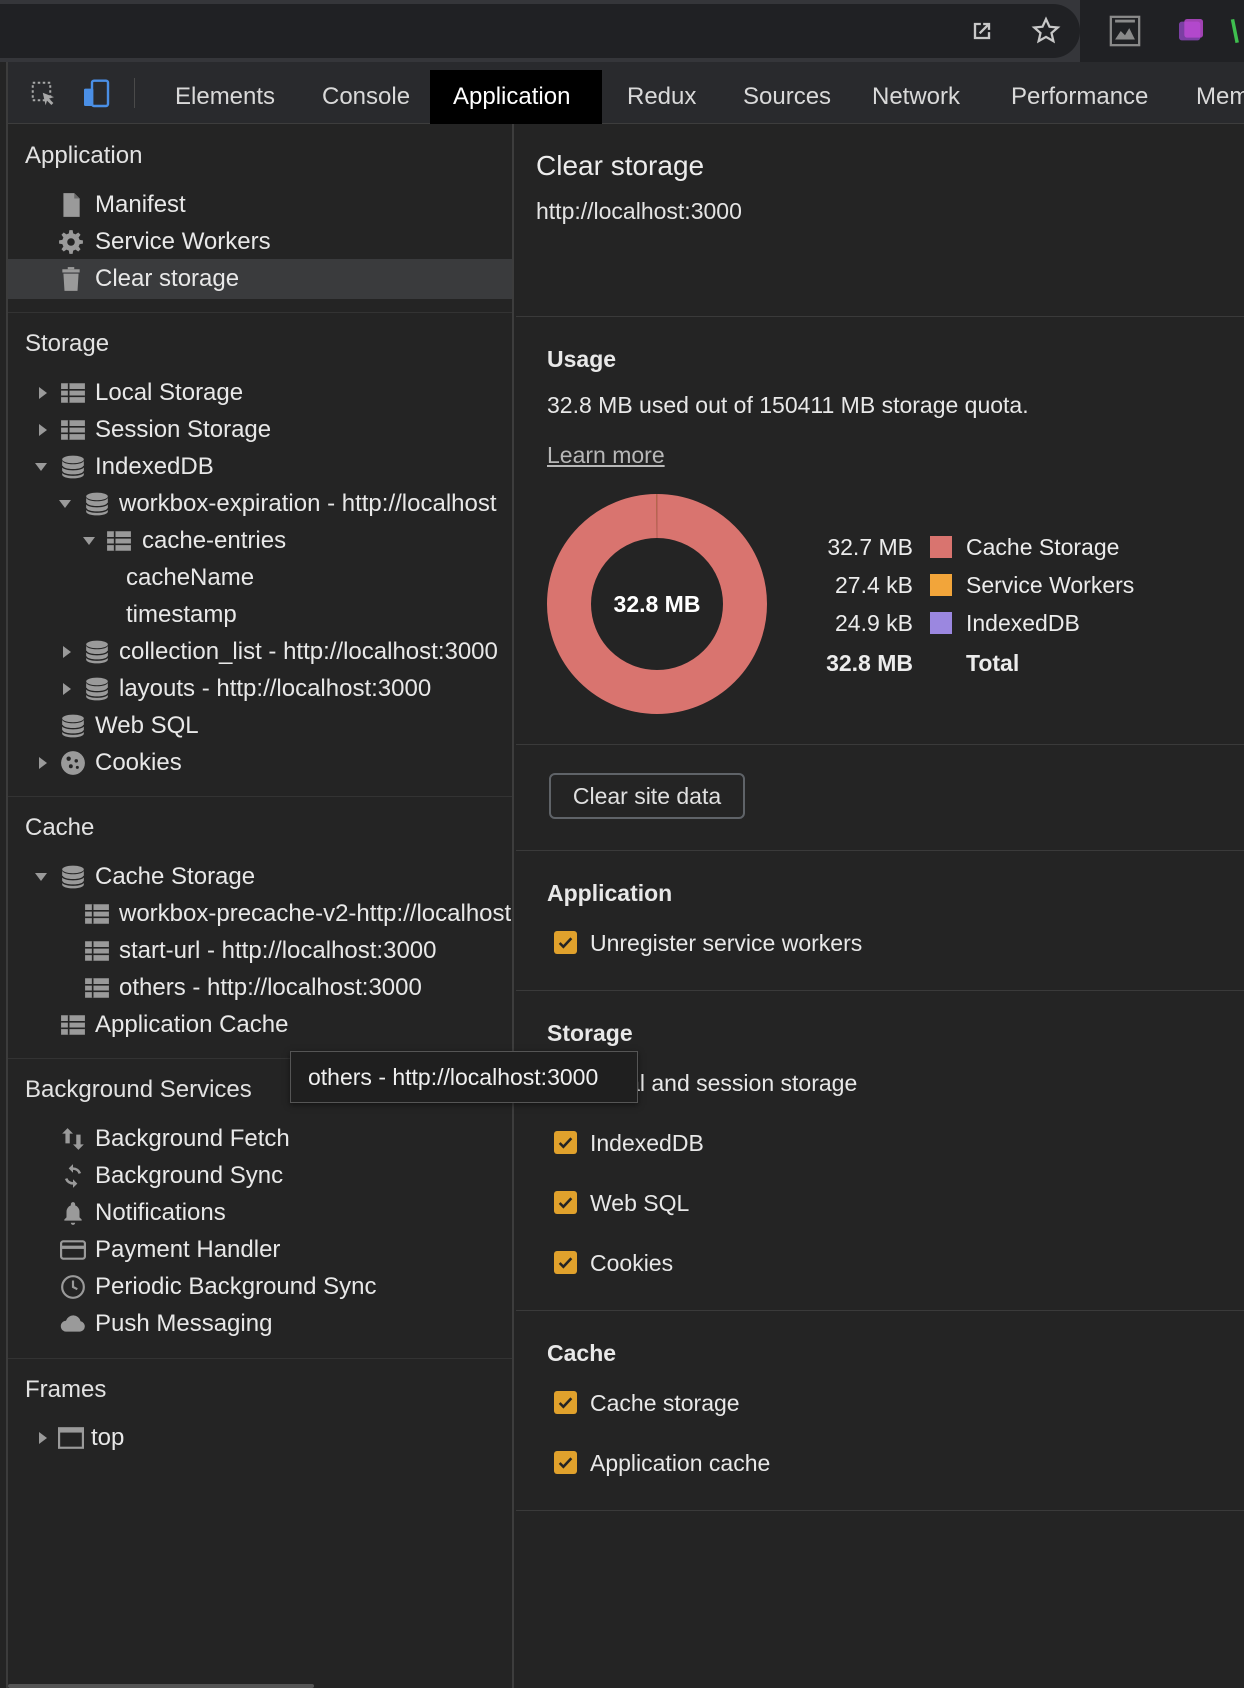 The height and width of the screenshot is (1688, 1244). Describe the element at coordinates (260, 951) in the screenshot. I see `sidebar-item-start-url: start-url - http://localhost:3000` at that location.